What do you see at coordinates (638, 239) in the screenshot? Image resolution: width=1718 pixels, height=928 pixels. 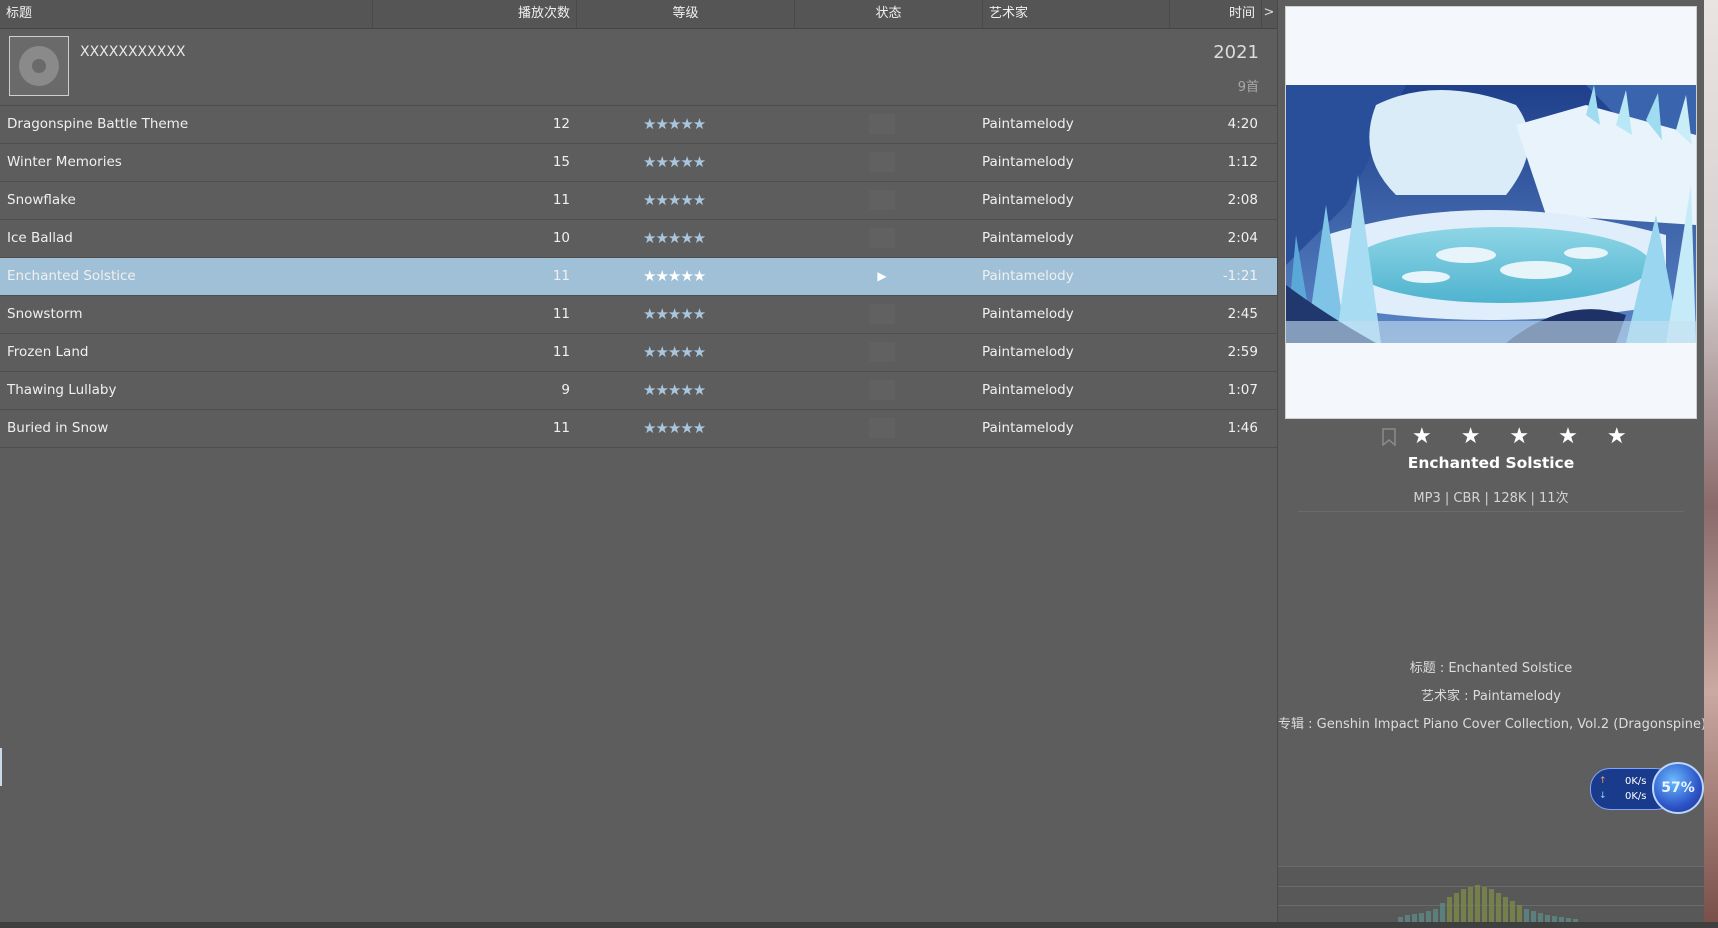 I see `table-row: Ice Ballad 10 ★★★★★ Paintamelody 2:04` at bounding box center [638, 239].